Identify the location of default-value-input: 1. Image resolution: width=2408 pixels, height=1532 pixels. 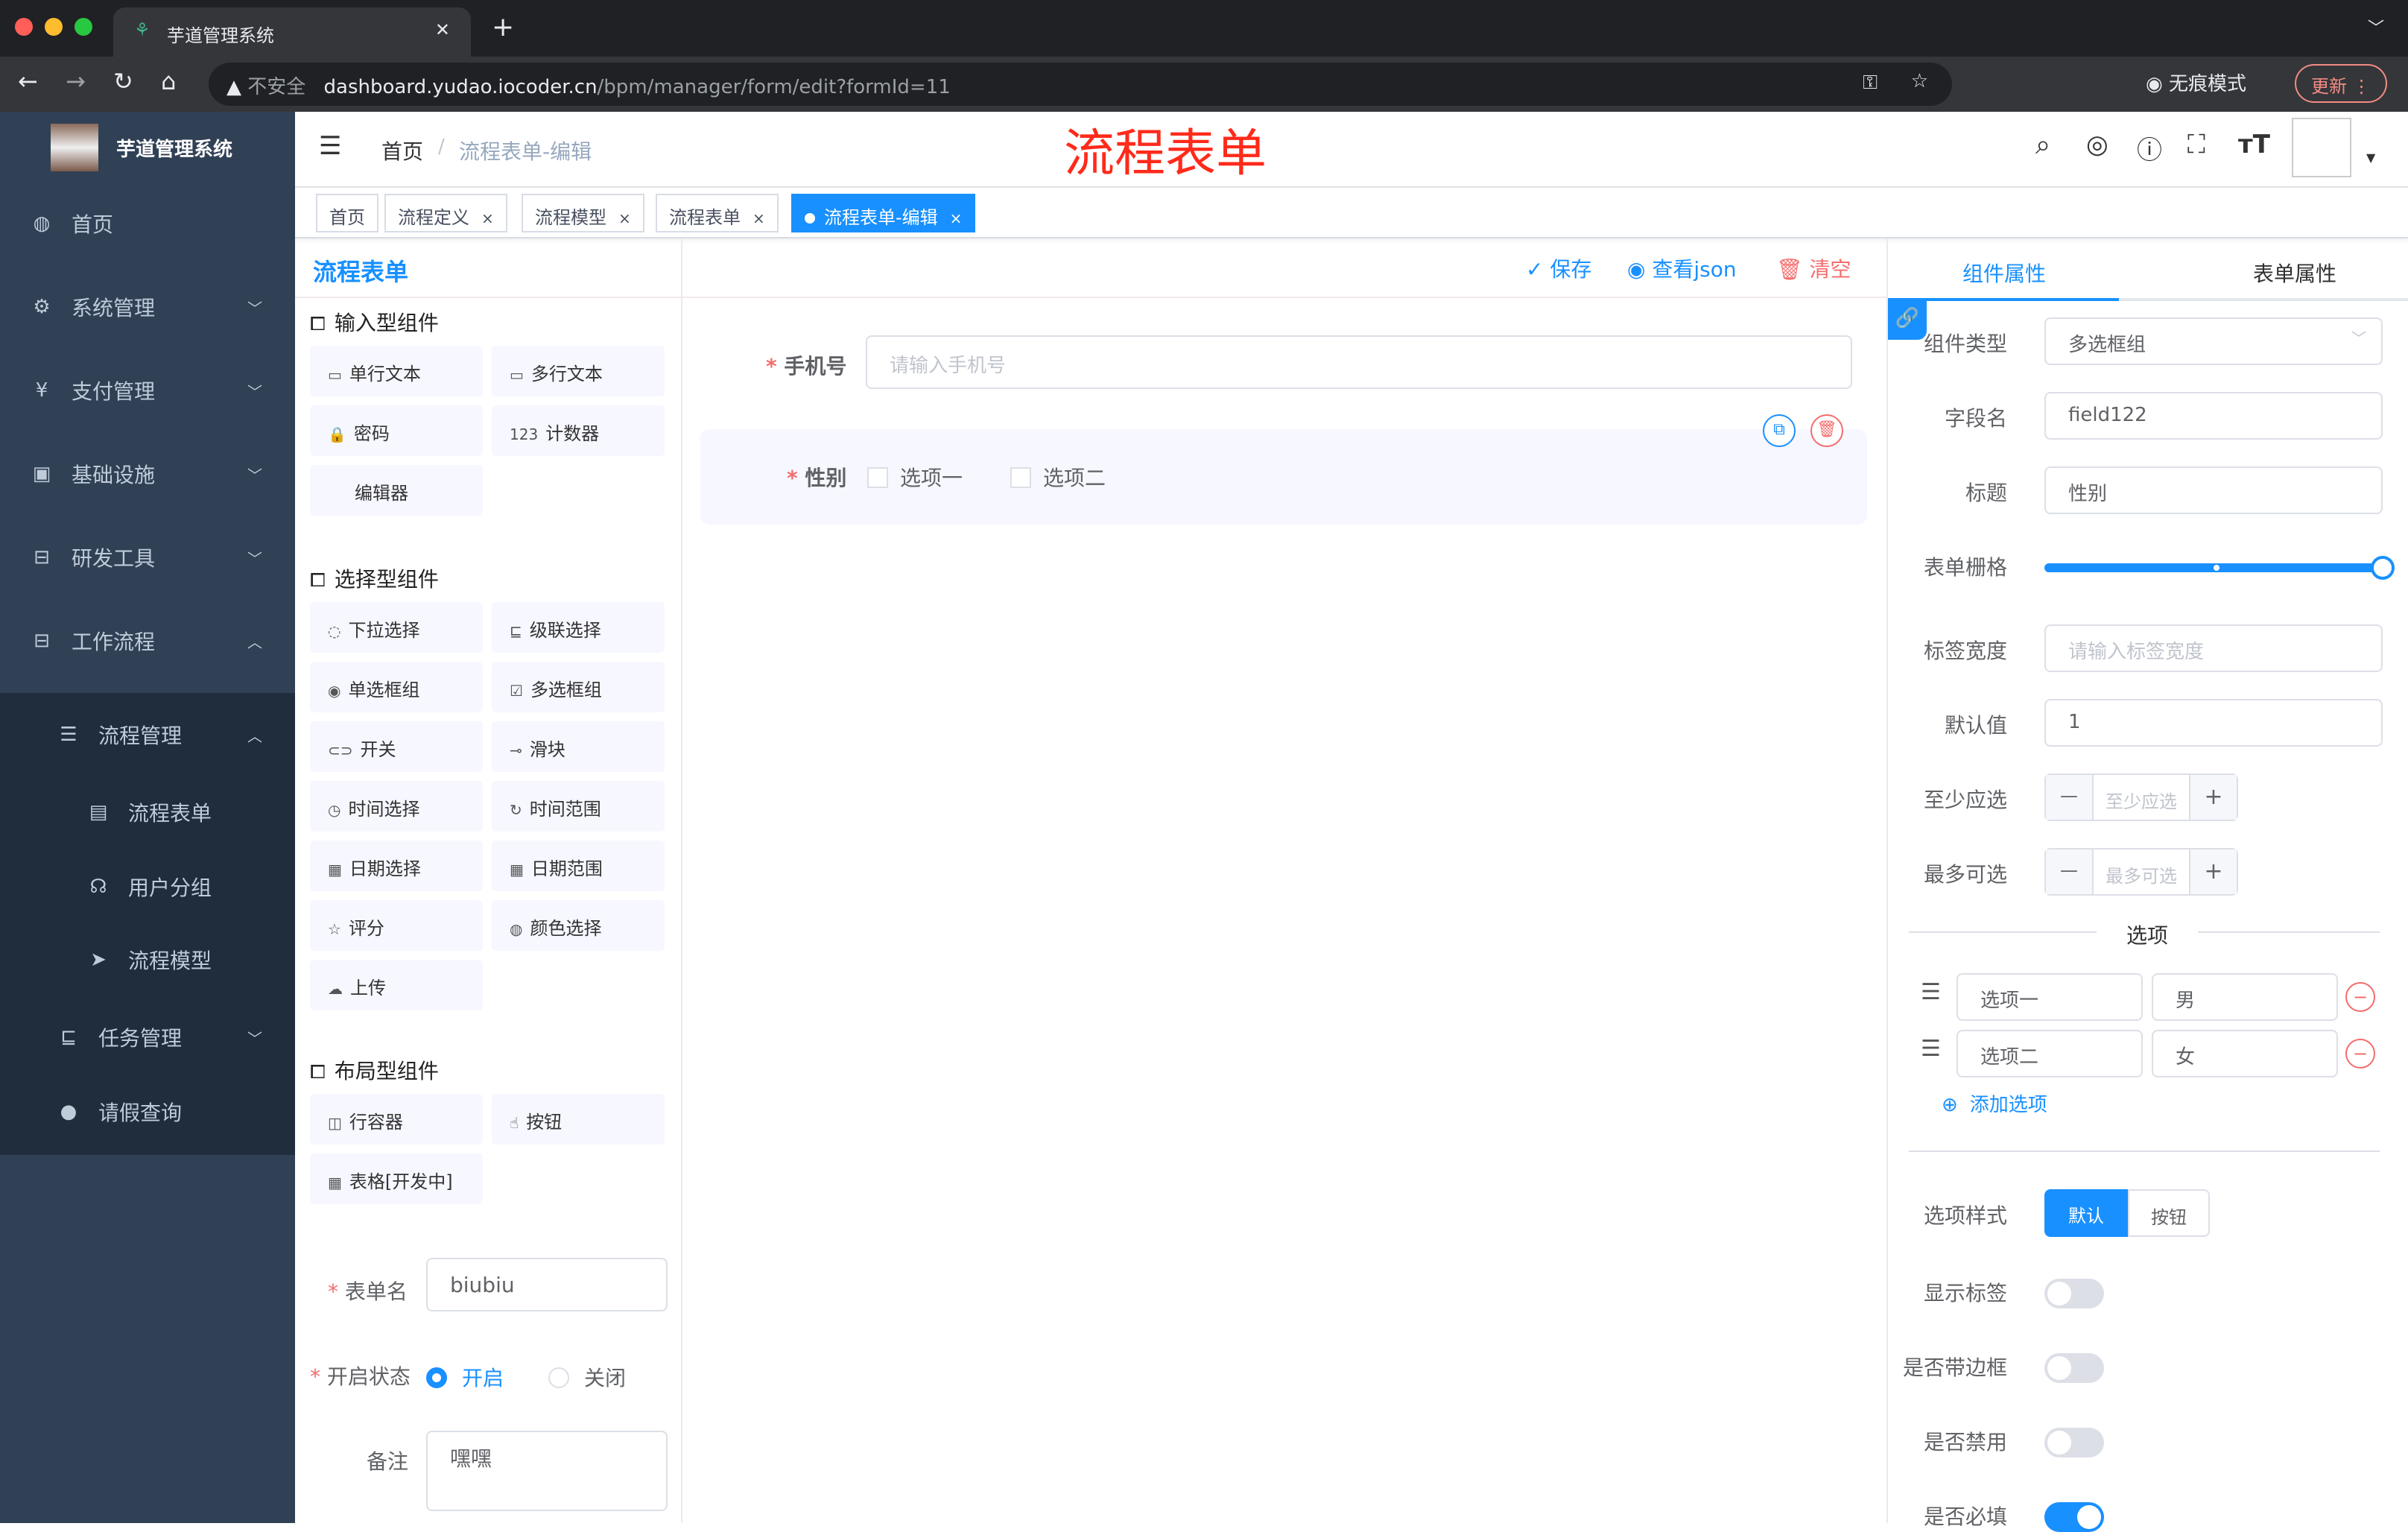
(2213, 723).